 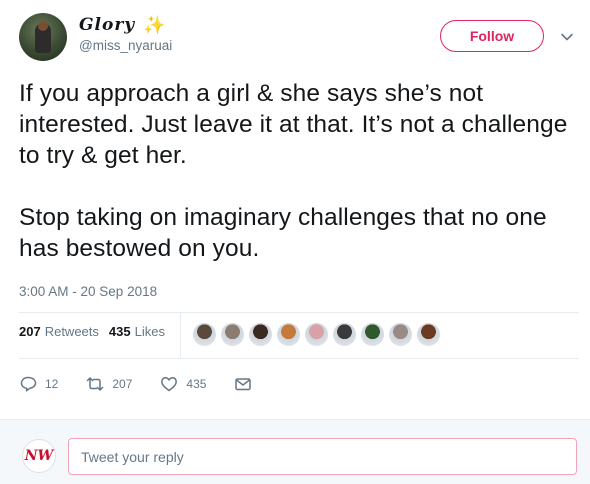 I want to click on tweet-stats: 207 Retweets 435 Likes, so click(x=97, y=331).